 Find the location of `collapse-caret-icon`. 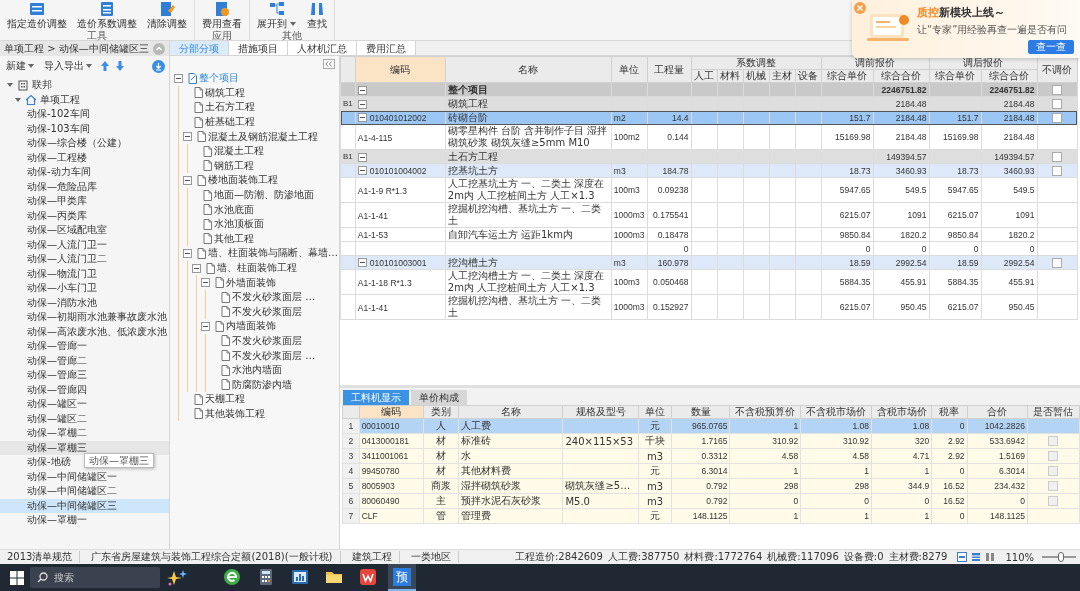

collapse-caret-icon is located at coordinates (18, 99).